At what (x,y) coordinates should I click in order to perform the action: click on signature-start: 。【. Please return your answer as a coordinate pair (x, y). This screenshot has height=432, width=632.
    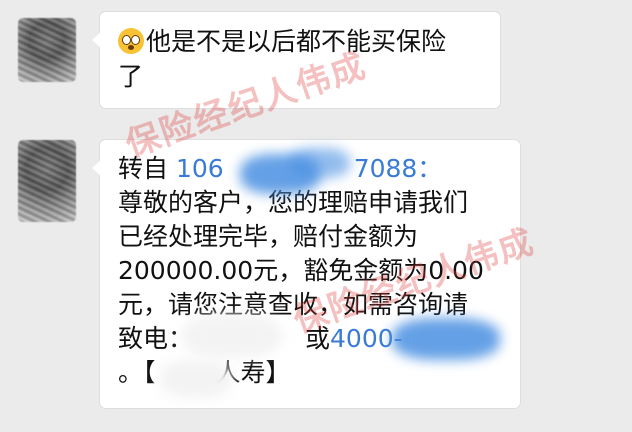
    Looking at the image, I should click on (137, 372).